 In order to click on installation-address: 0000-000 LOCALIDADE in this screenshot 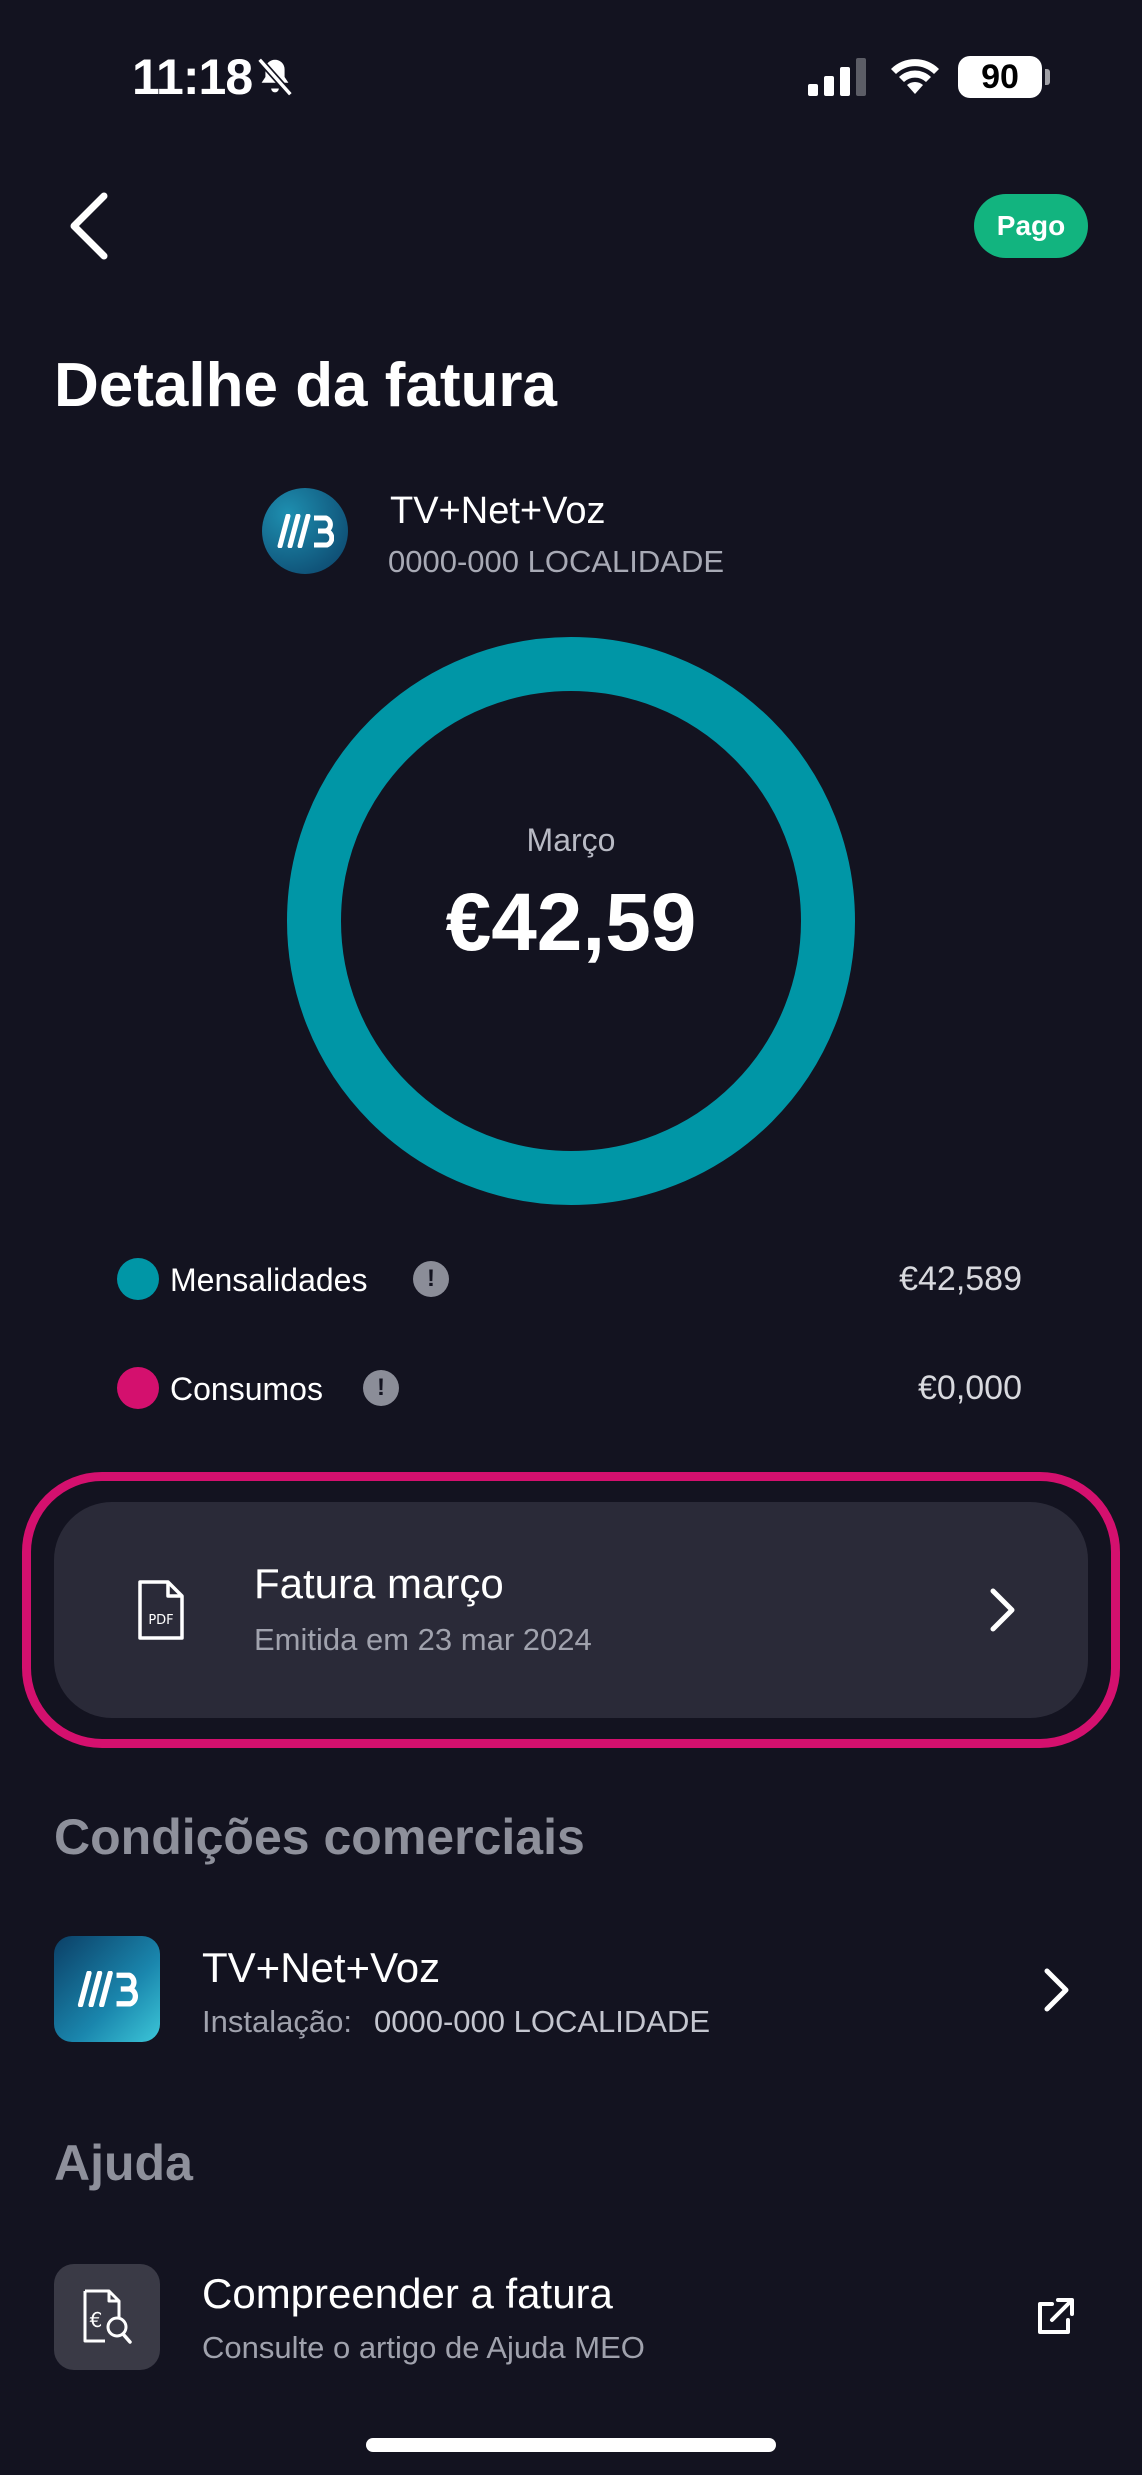, I will do `click(542, 2021)`.